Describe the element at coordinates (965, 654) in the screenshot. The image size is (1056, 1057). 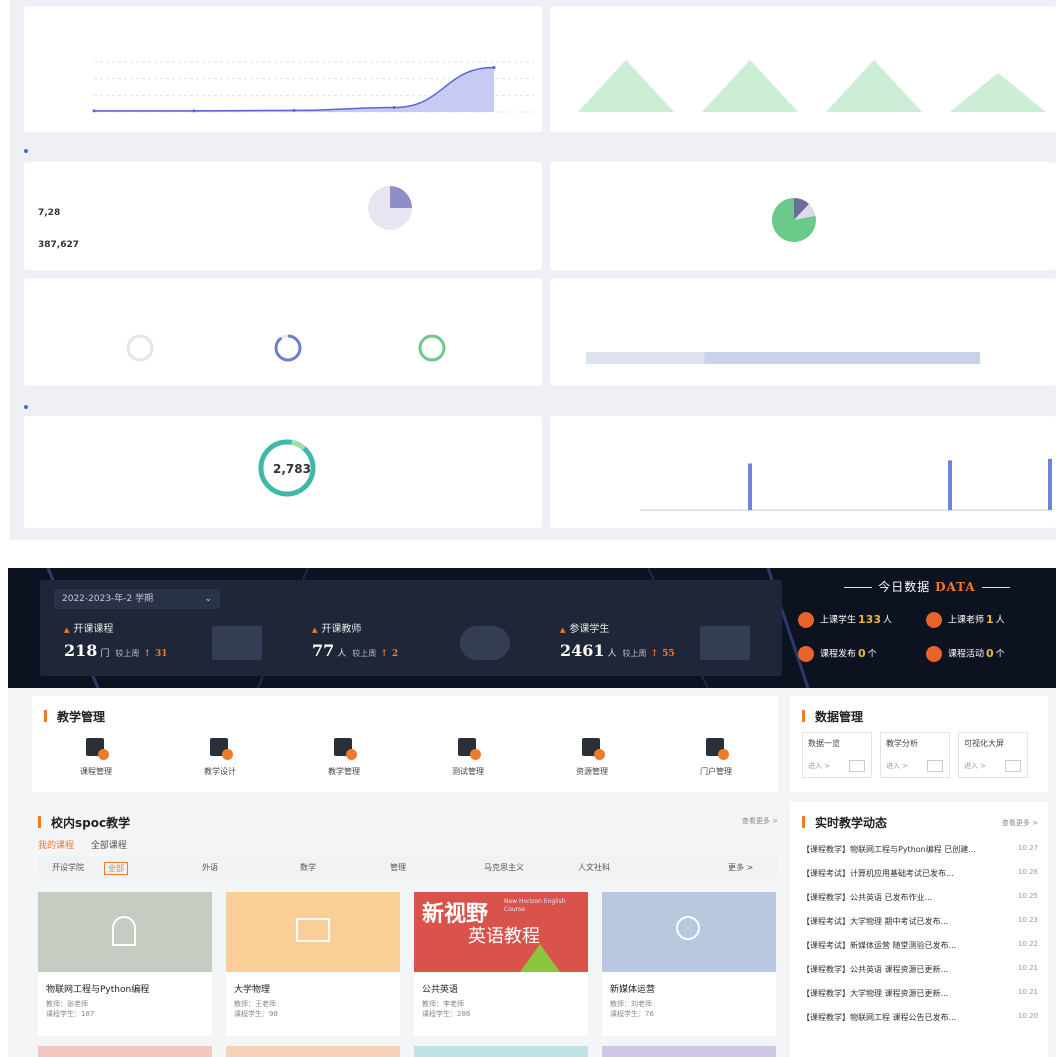
I see `today-item-activity: 课程活动 0 个` at that location.